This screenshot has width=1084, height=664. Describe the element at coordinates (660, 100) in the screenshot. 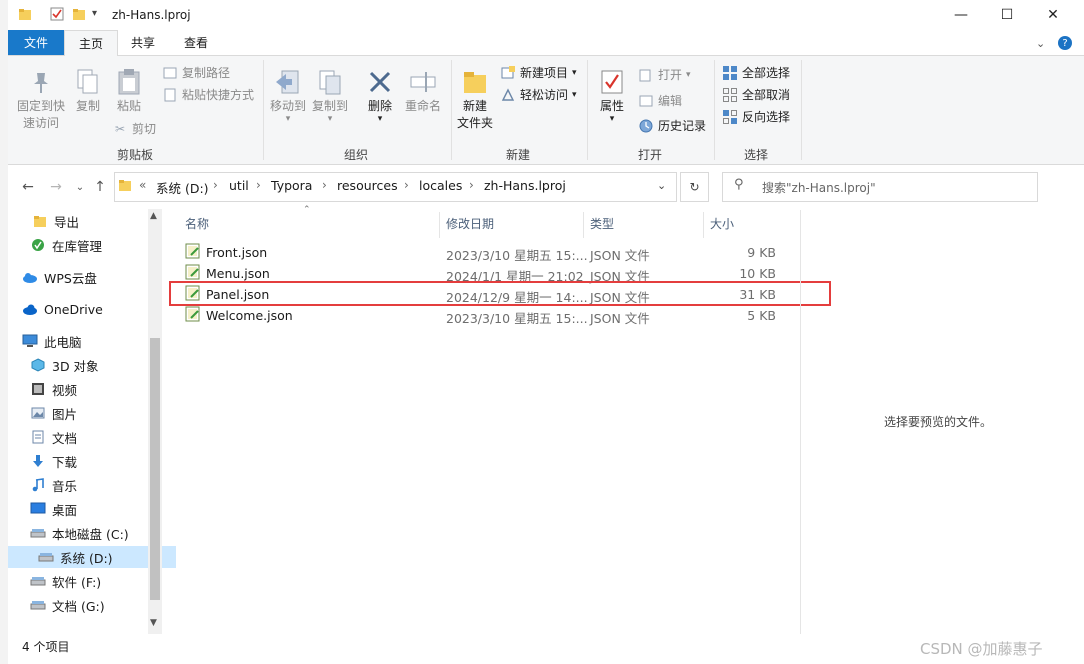

I see `edit-button: 编辑` at that location.